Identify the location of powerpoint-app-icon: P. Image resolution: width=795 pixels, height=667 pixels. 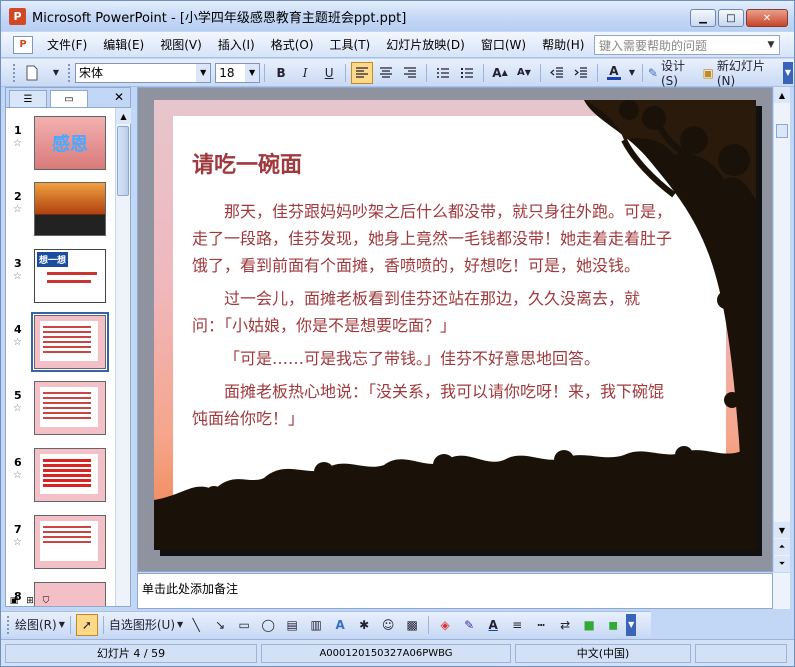
(17, 16).